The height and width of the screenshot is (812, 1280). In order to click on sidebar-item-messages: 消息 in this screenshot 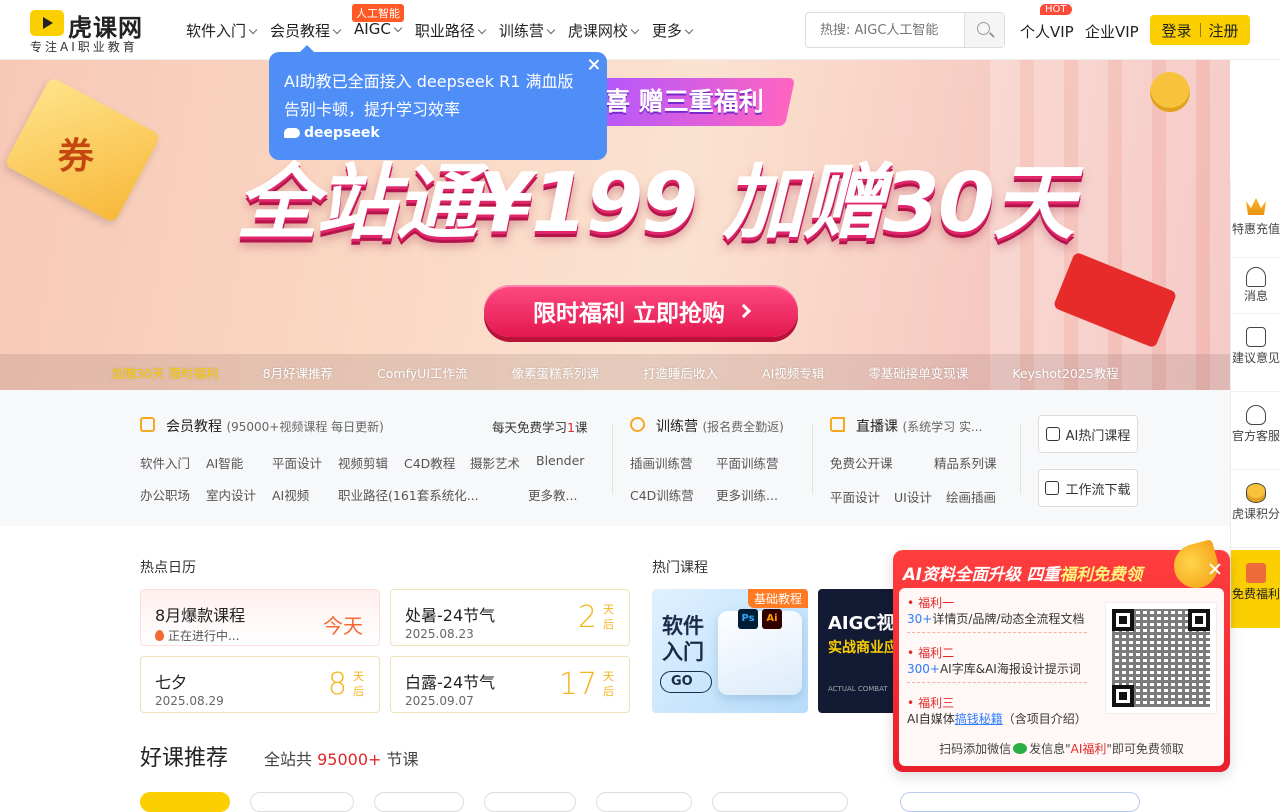, I will do `click(1255, 286)`.